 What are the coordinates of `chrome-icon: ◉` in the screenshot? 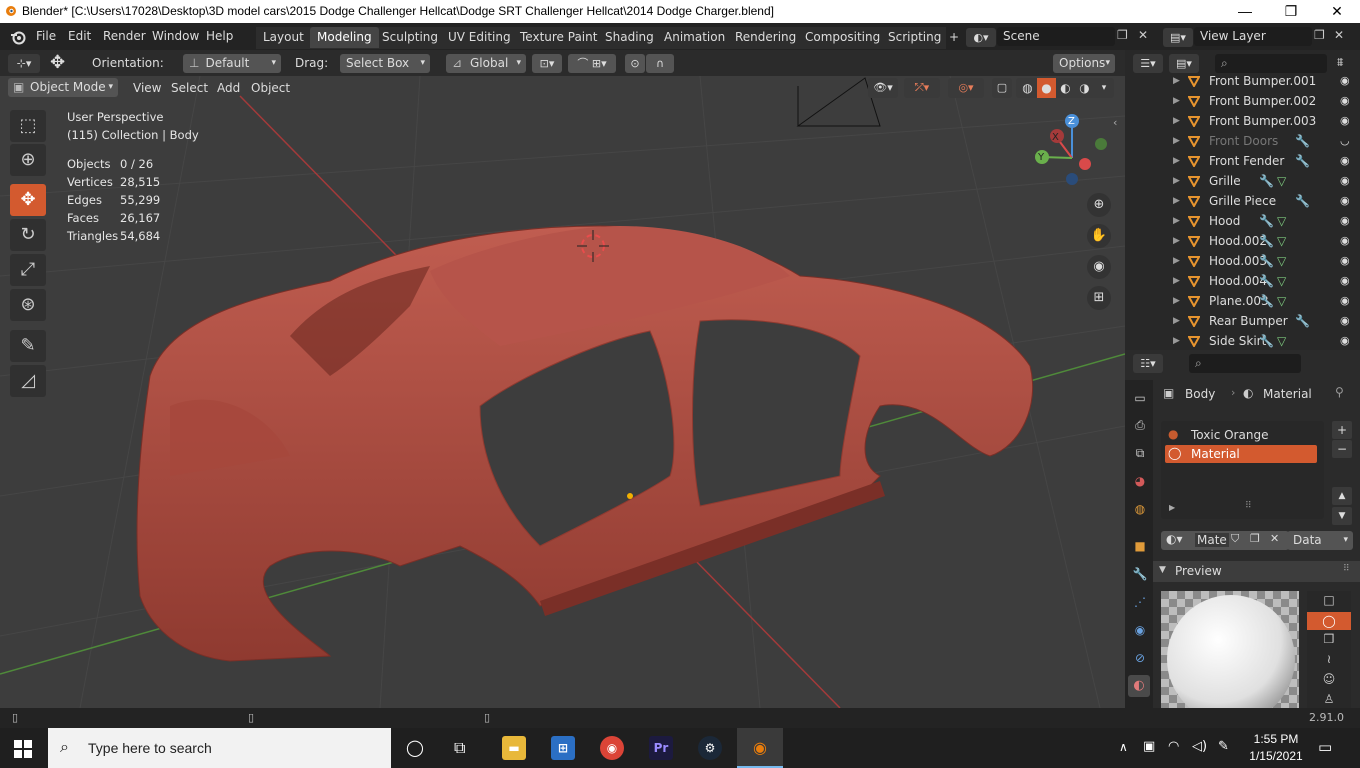 It's located at (612, 748).